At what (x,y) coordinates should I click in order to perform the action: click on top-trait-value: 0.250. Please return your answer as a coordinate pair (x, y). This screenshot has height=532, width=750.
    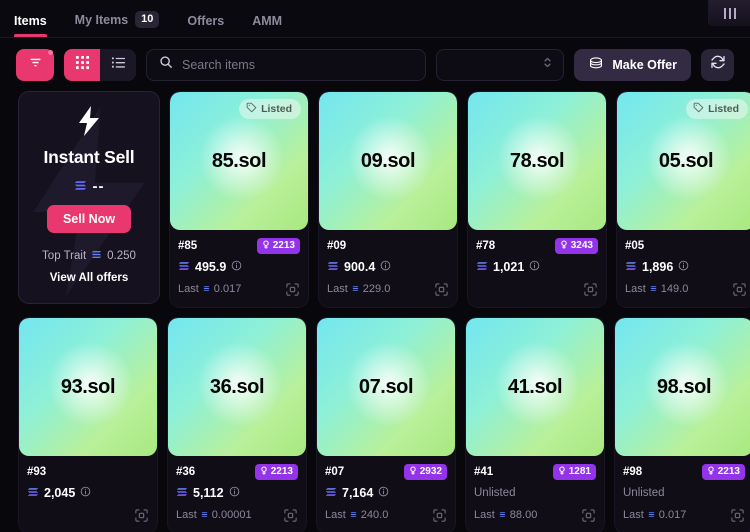
    Looking at the image, I should click on (121, 256).